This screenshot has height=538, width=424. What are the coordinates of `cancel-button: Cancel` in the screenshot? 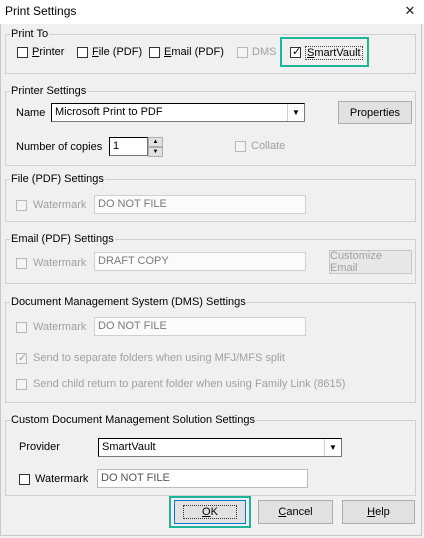 It's located at (295, 512).